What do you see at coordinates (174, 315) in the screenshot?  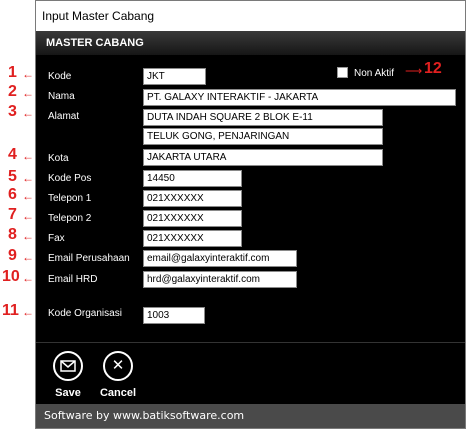 I see `kode-organisasi-input: 1003` at bounding box center [174, 315].